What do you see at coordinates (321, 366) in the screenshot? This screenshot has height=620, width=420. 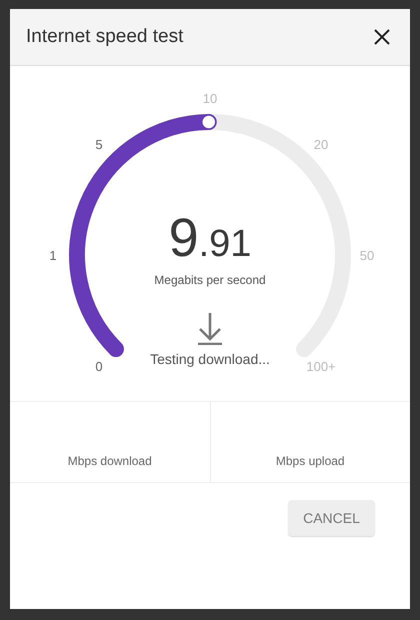 I see `scale-label: 100+` at bounding box center [321, 366].